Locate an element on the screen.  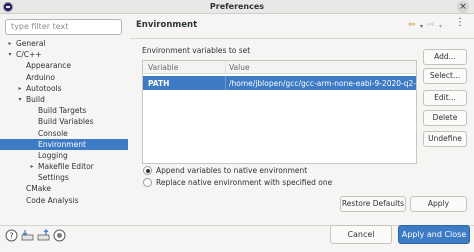
table-header: Variable Value is located at coordinates (279, 67).